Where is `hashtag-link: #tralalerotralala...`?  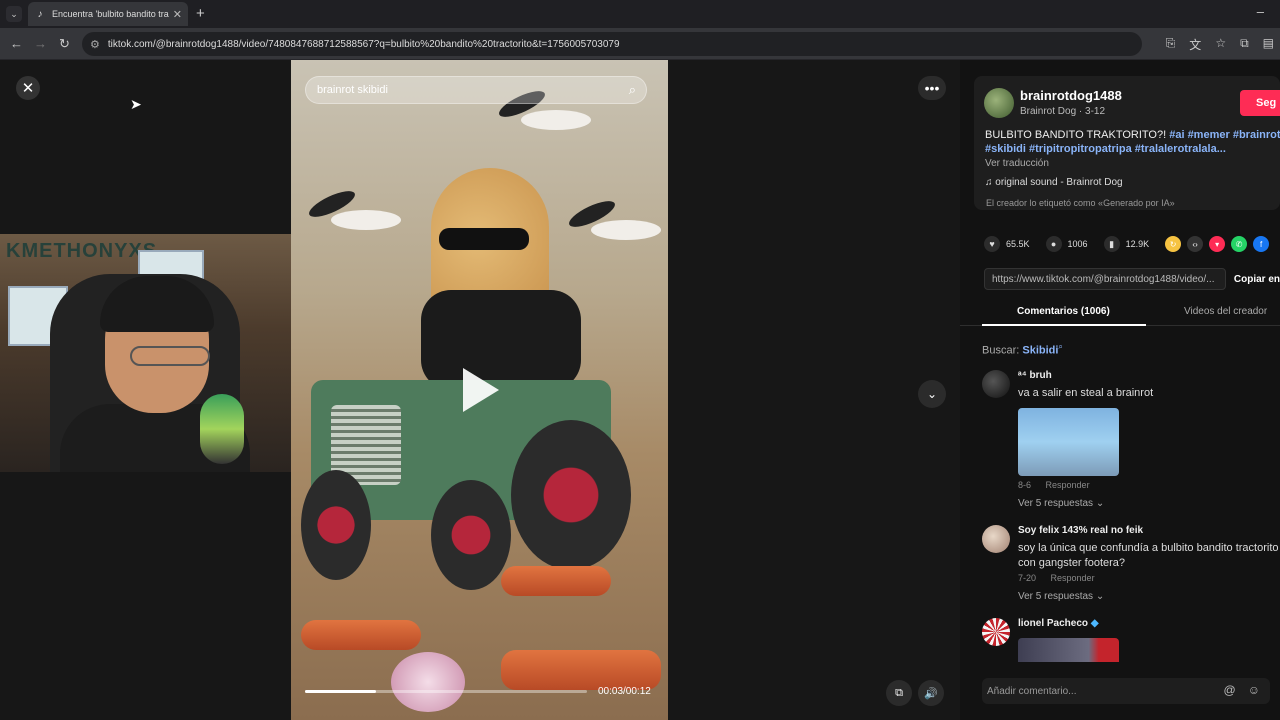 hashtag-link: #tralalerotralala... is located at coordinates (1180, 149).